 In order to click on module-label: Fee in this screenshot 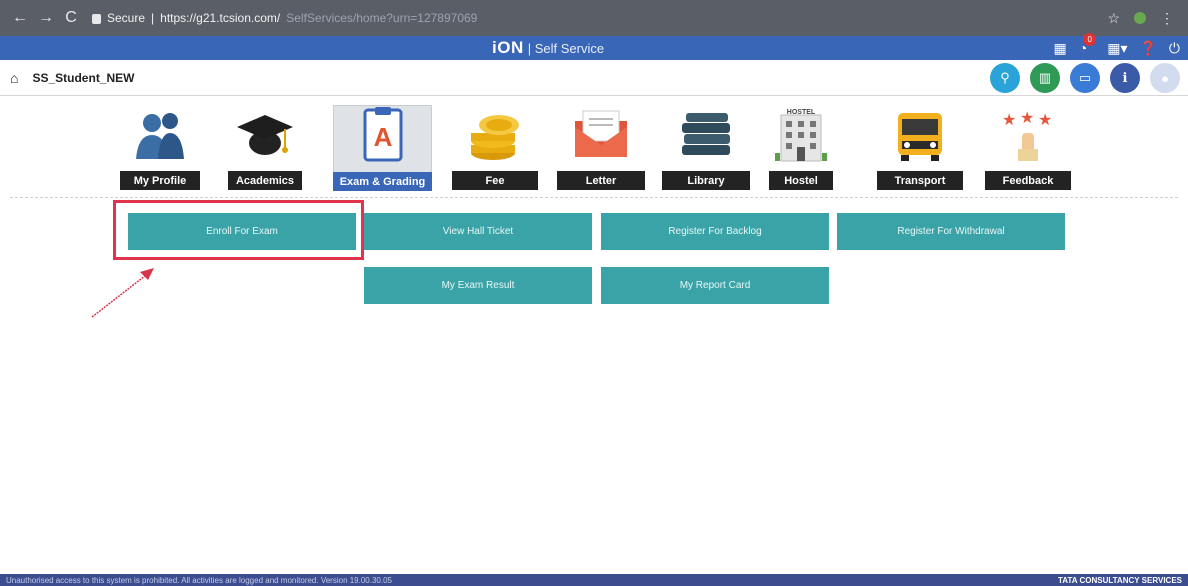, I will do `click(495, 180)`.